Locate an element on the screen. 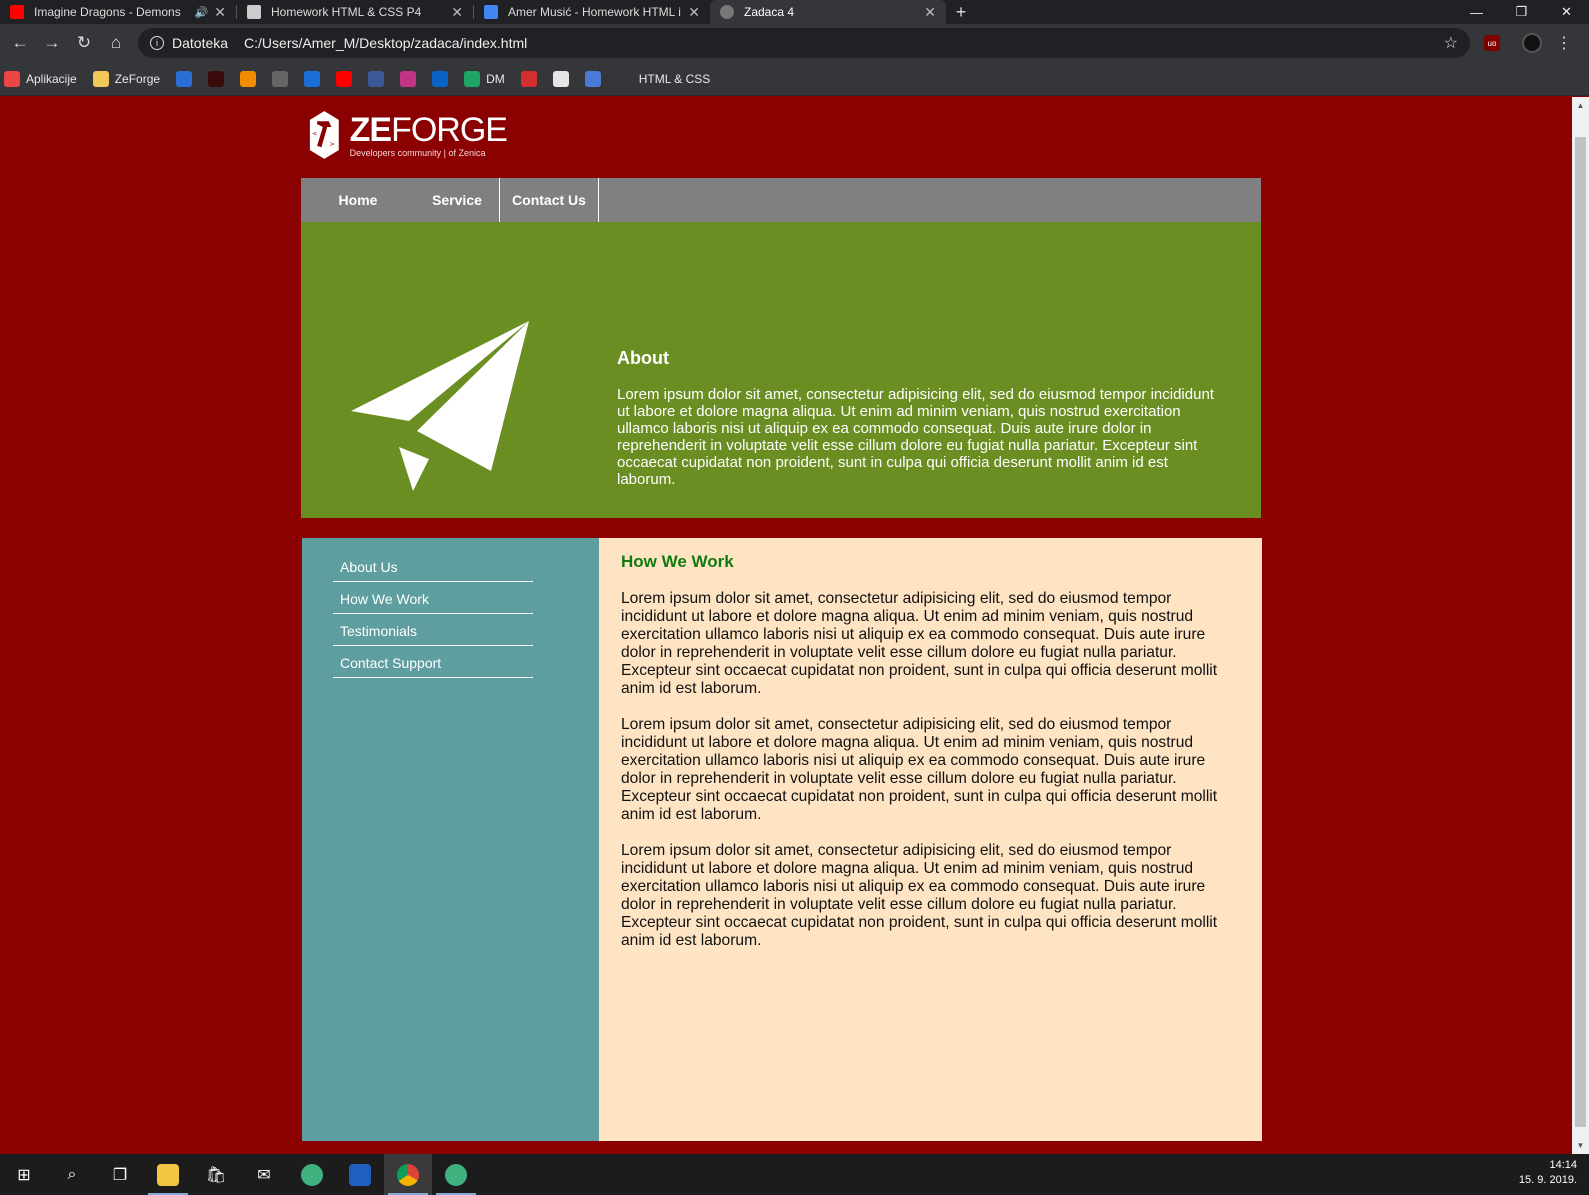 The height and width of the screenshot is (1195, 1589). start-icon: ⊞ is located at coordinates (24, 1174).